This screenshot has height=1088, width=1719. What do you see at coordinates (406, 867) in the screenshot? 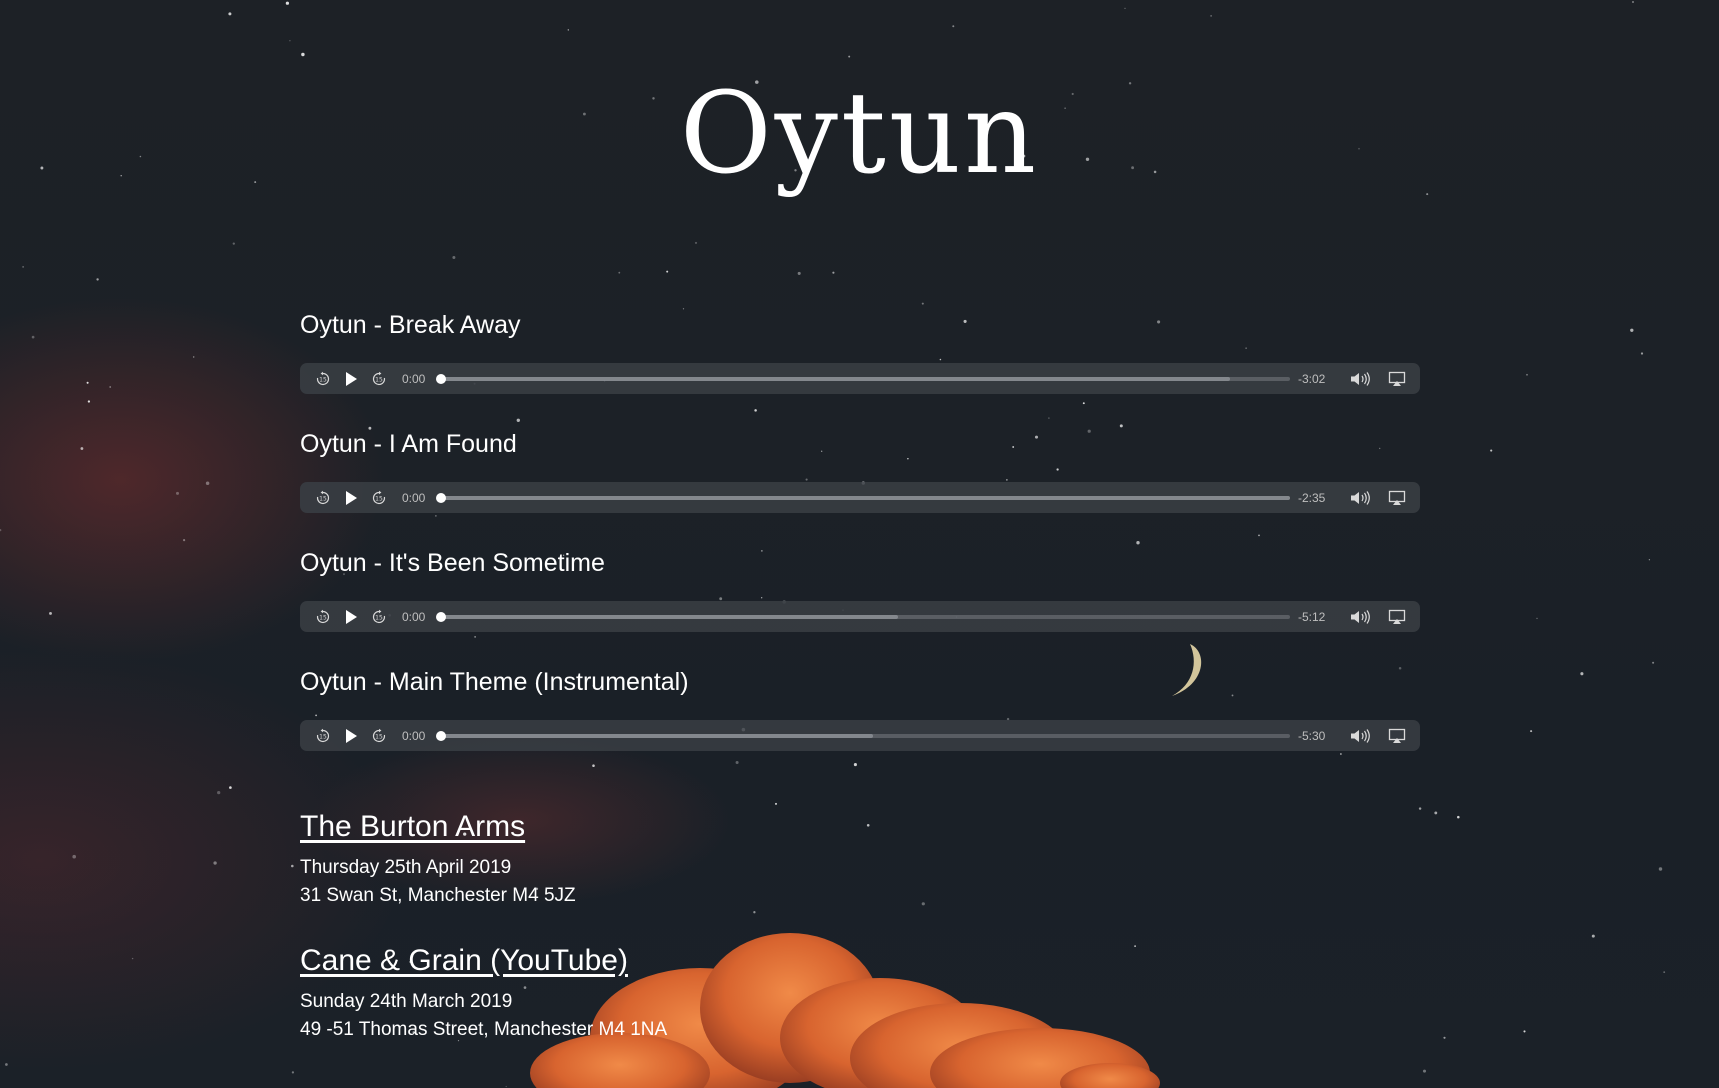
I see `event-date: Thursday 25th April 2019` at bounding box center [406, 867].